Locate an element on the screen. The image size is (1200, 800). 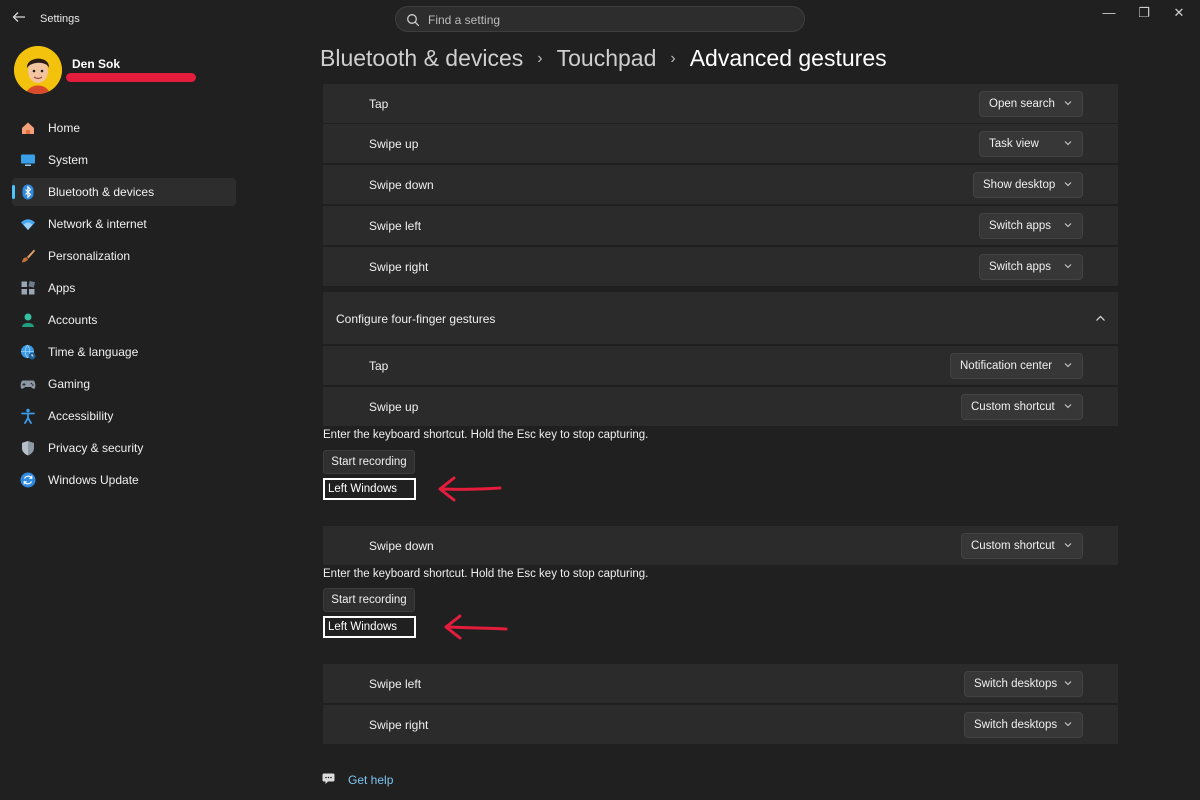
sidebar-item-label: Home is located at coordinates (64, 128).